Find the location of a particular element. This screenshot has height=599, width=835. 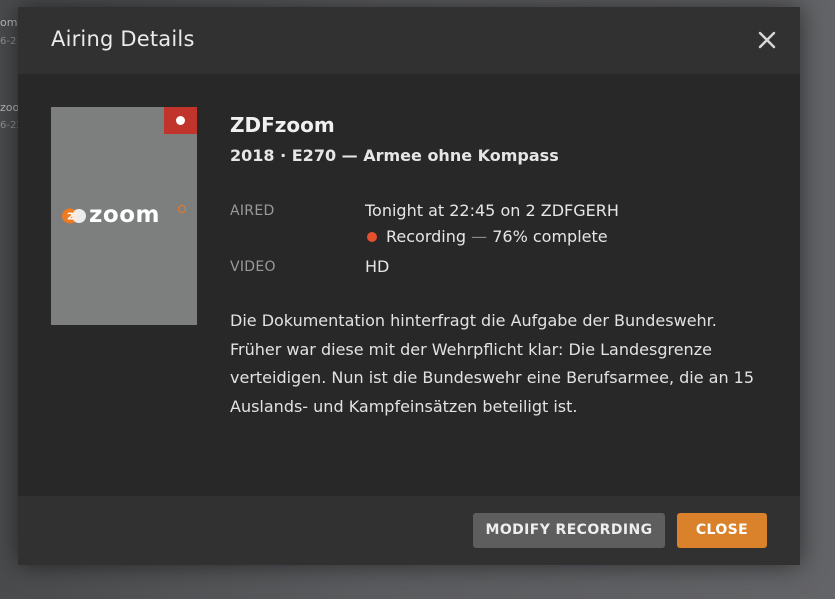

background-list-item-title: om is located at coordinates (9, 22).